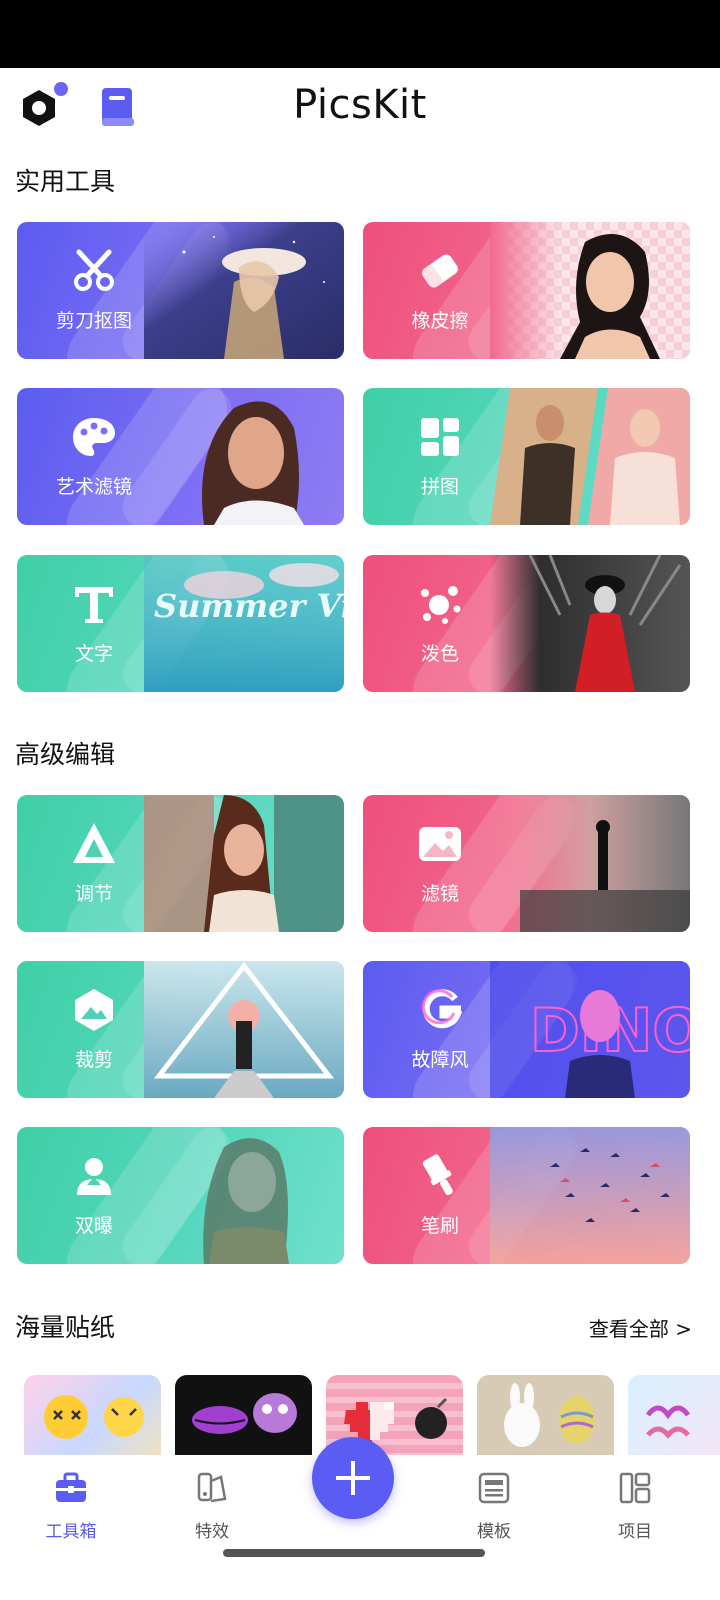 Image resolution: width=720 pixels, height=1600 pixels. Describe the element at coordinates (354, 1553) in the screenshot. I see `home-indicator` at that location.